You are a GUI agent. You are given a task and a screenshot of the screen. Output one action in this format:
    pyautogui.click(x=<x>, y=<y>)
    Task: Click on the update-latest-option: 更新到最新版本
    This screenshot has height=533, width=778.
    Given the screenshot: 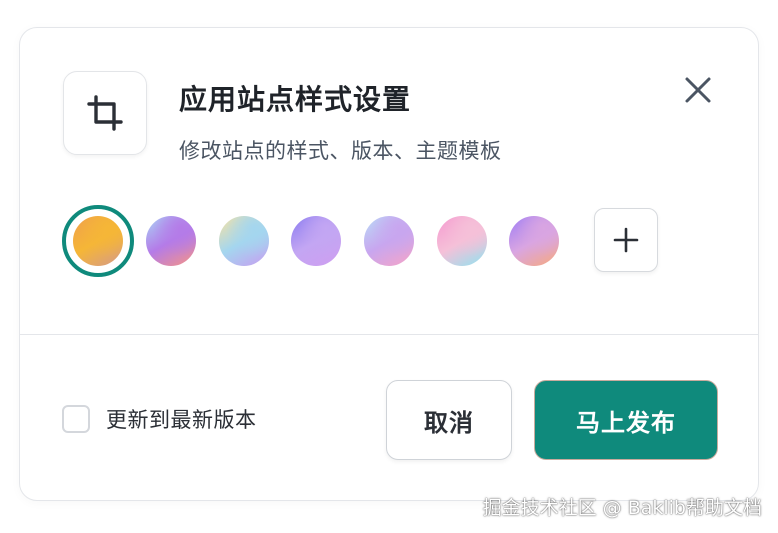 What is the action you would take?
    pyautogui.click(x=159, y=419)
    